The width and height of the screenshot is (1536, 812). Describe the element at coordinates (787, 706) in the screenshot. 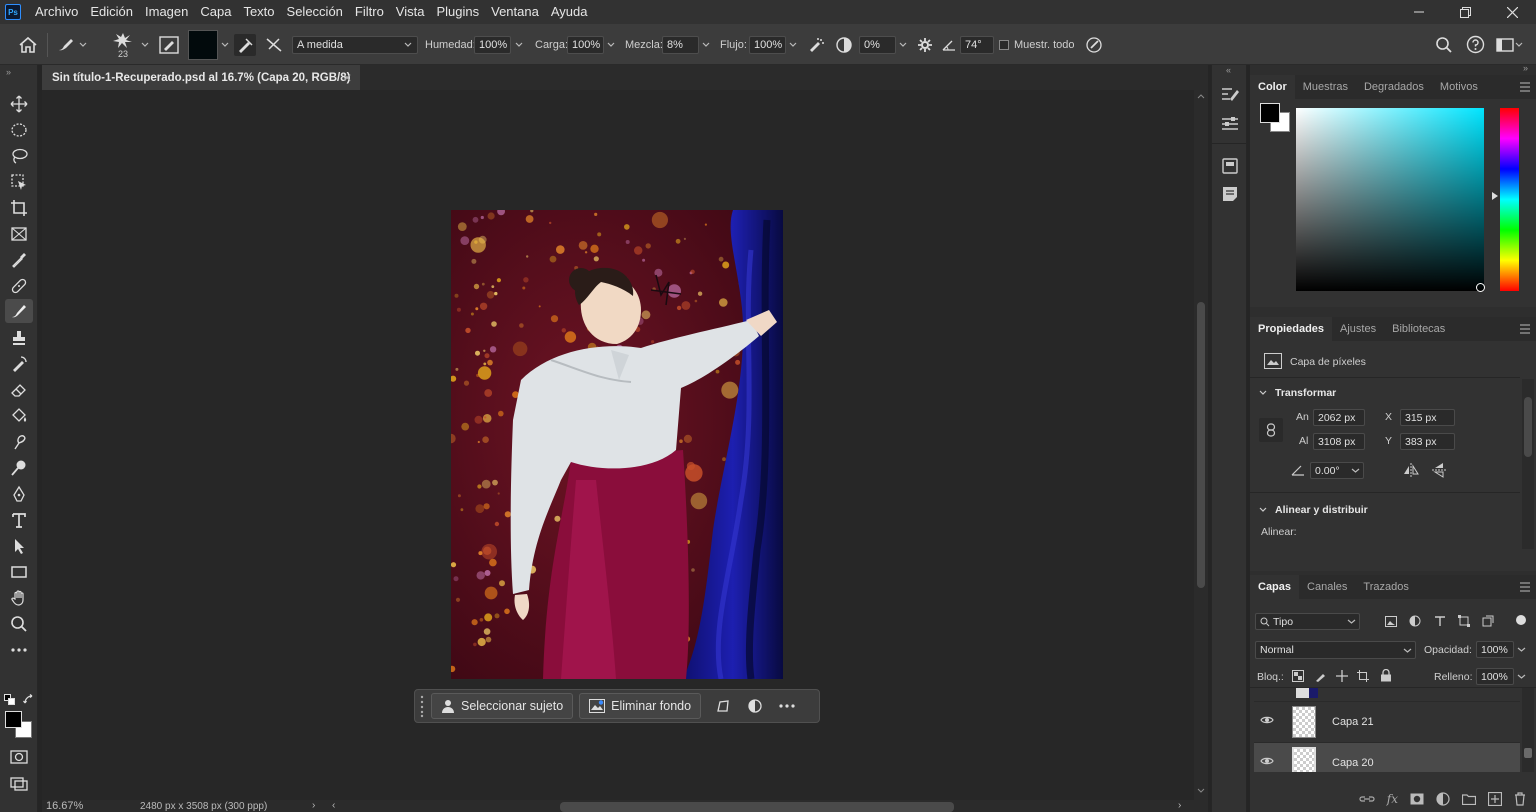

I see `more-options-button` at that location.